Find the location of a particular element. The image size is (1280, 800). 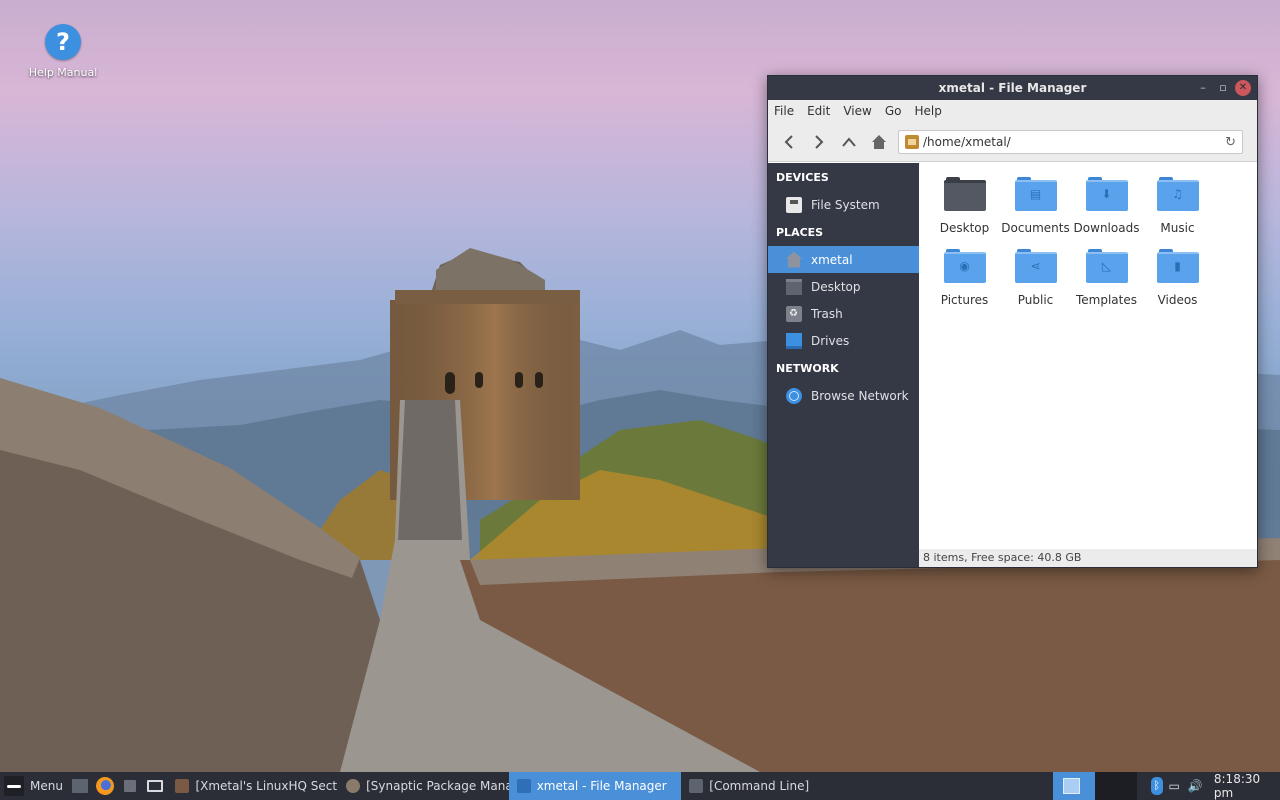

launcher-firefox is located at coordinates (104, 786).